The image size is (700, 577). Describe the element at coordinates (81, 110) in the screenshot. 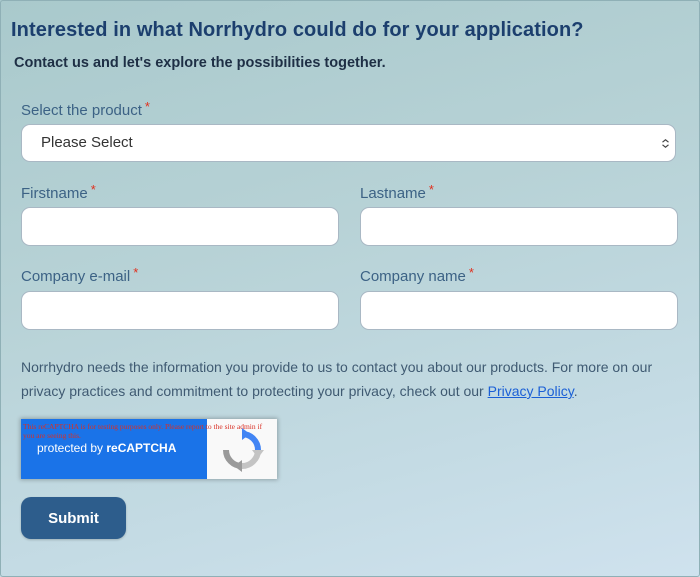

I see `product-label-text: Select the product` at that location.